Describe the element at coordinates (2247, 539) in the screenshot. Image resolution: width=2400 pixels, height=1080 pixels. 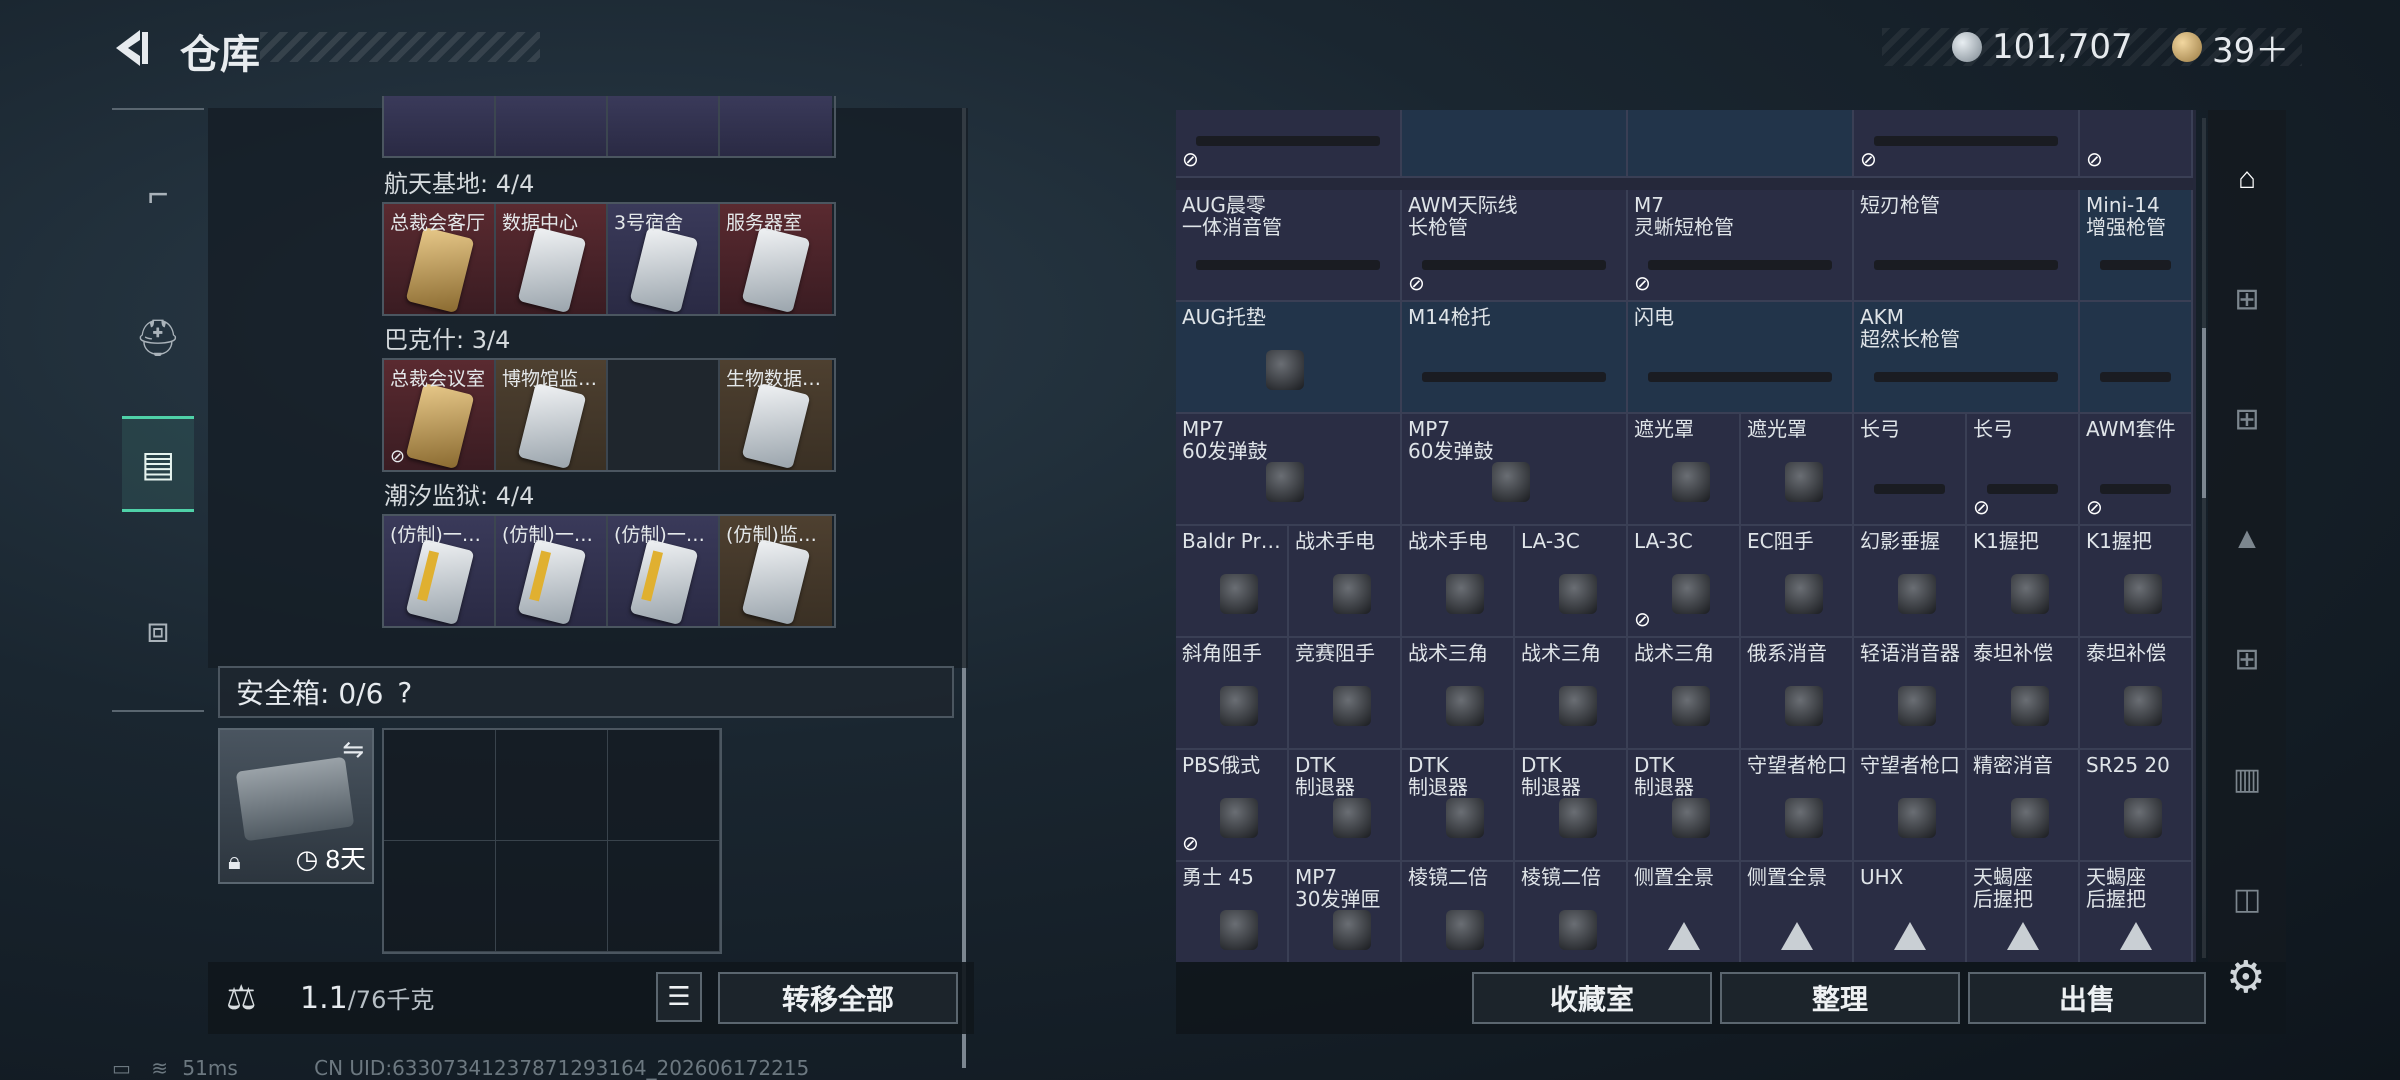
I see `stash-page-button: ▲` at that location.